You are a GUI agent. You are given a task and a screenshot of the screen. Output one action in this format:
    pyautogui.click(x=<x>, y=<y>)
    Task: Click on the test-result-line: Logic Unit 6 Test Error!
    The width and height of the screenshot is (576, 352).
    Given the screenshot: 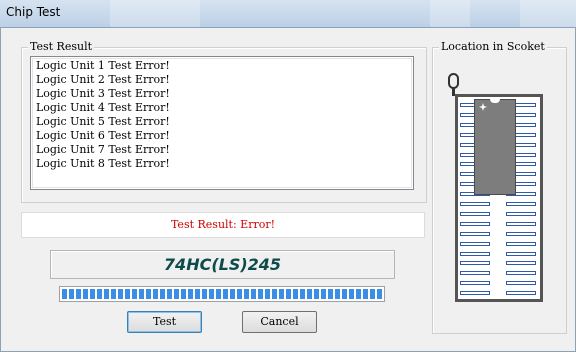 What is the action you would take?
    pyautogui.click(x=103, y=135)
    